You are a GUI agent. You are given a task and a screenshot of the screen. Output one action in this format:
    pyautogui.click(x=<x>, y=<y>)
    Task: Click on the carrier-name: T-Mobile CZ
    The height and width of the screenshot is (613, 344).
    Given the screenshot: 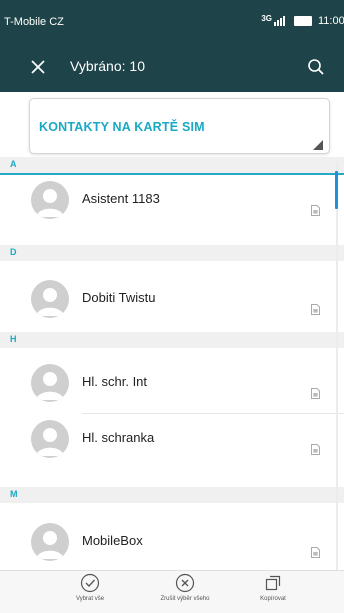 What is the action you would take?
    pyautogui.click(x=34, y=22)
    